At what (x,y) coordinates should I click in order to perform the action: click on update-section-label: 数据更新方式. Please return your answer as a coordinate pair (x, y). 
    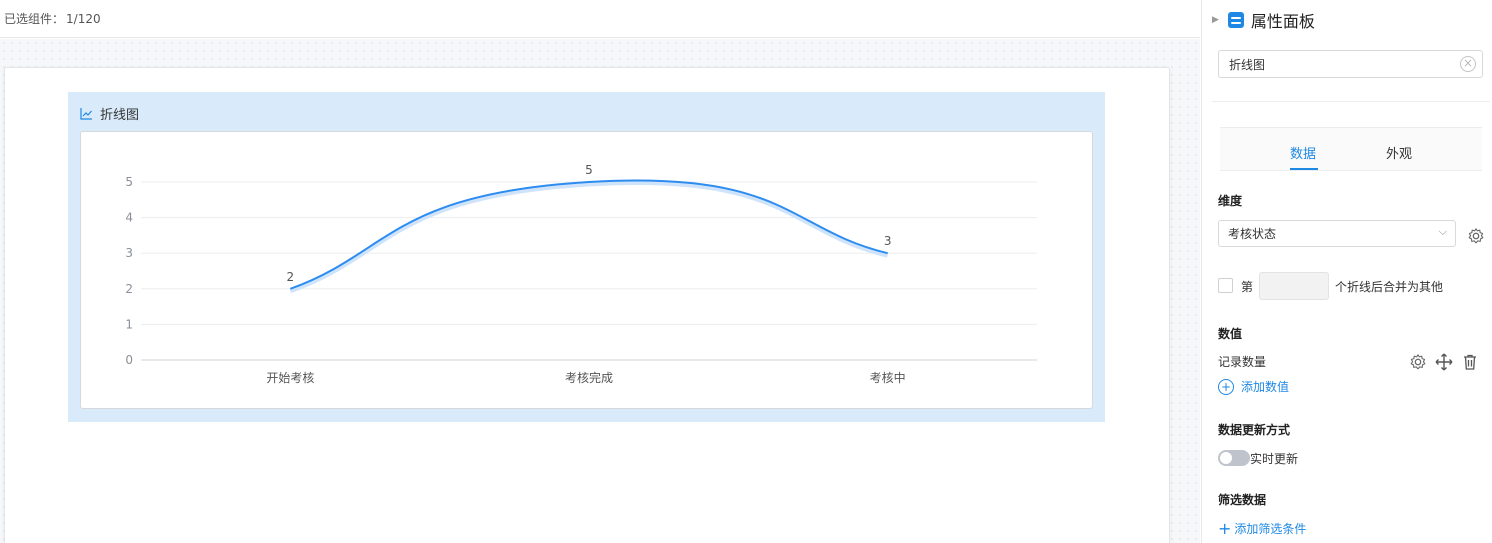
    Looking at the image, I should click on (1254, 430).